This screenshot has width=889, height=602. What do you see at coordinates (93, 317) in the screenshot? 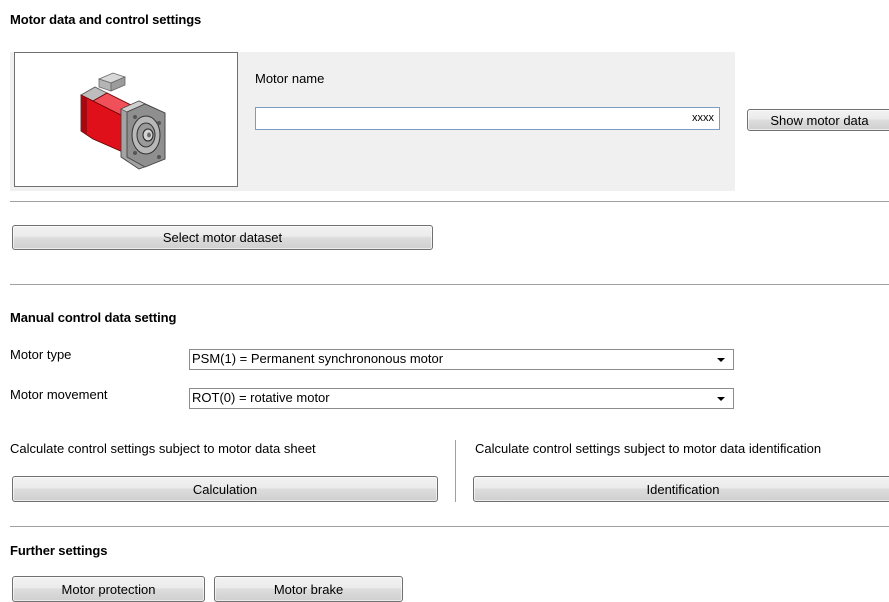
I see `manual-control-heading: Manual control data setting` at bounding box center [93, 317].